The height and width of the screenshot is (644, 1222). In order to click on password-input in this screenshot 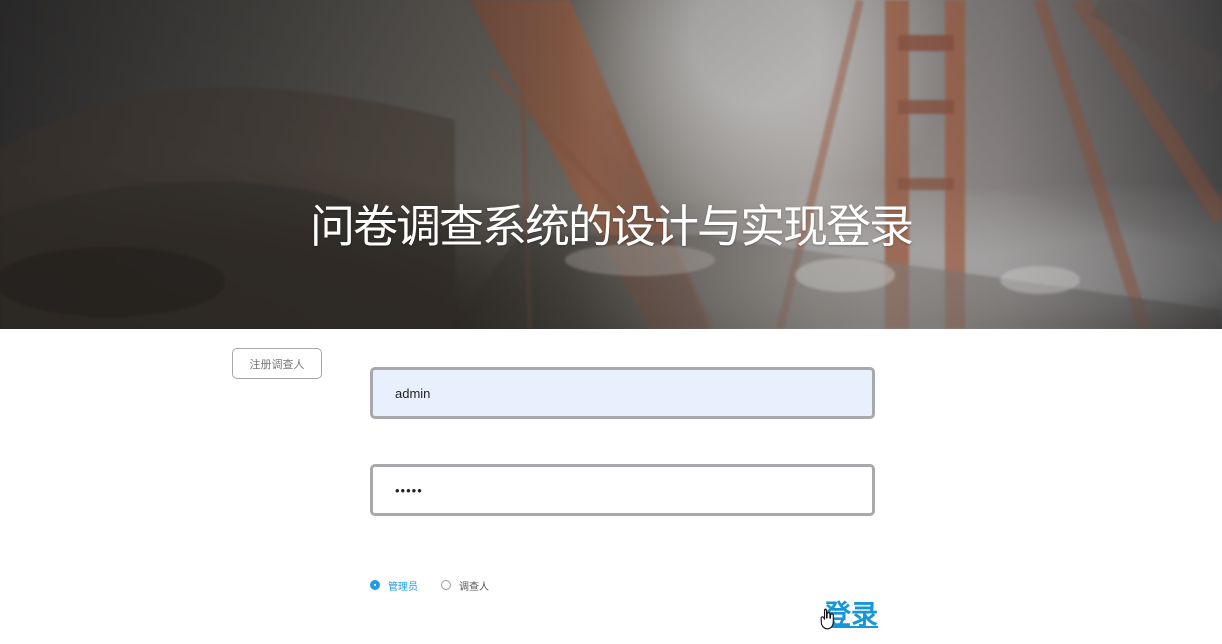, I will do `click(622, 490)`.